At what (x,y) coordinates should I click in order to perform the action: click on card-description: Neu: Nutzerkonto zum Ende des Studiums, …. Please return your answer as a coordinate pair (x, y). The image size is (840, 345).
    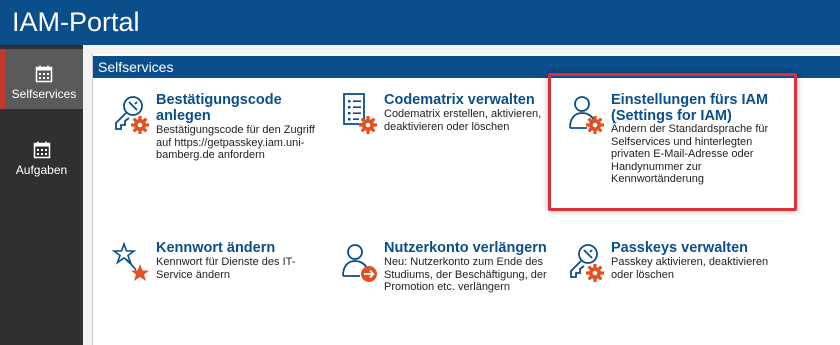
    Looking at the image, I should click on (465, 274).